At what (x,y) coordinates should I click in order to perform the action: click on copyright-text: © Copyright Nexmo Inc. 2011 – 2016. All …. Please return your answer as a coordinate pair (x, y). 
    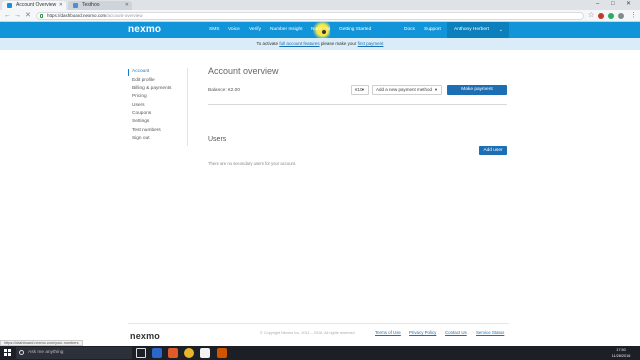
    Looking at the image, I should click on (308, 333).